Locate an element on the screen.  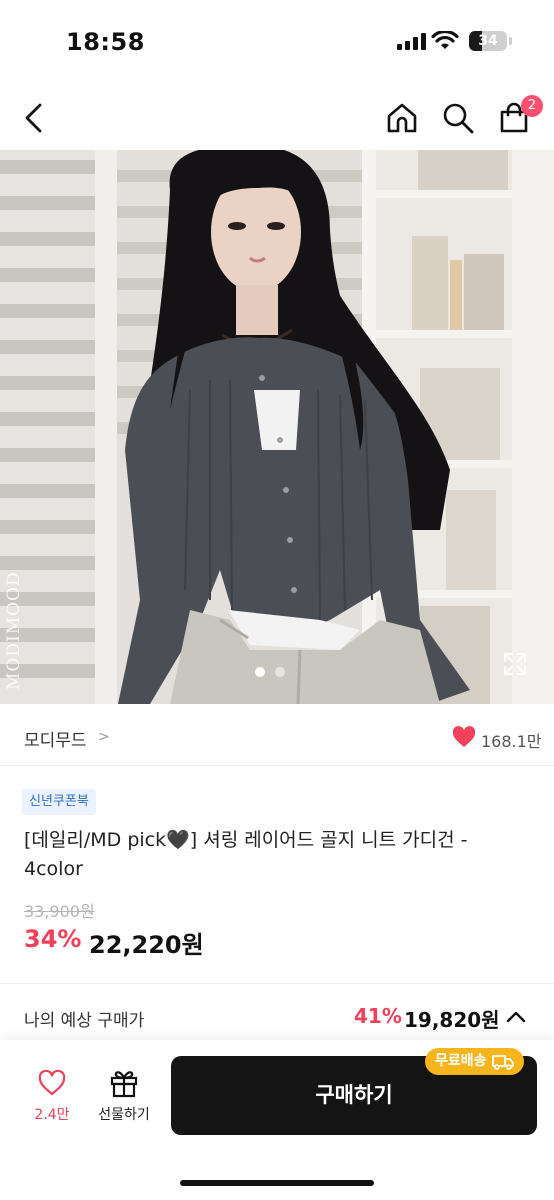
expected-price-label: 나의 예상 구매가 is located at coordinates (84, 1021).